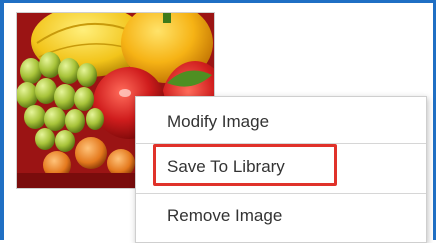  Describe the element at coordinates (281, 122) in the screenshot. I see `menu-item-modify-image: Modify Image` at that location.